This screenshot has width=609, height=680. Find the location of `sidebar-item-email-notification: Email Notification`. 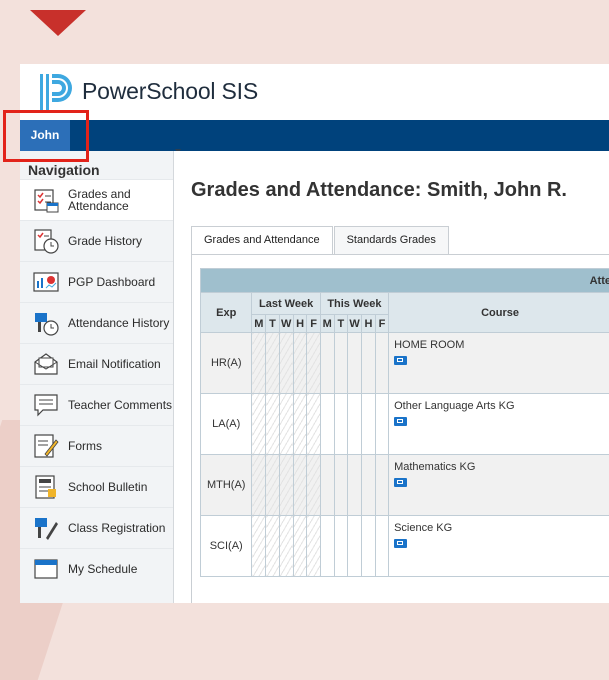

sidebar-item-email-notification: Email Notification is located at coordinates (96, 363).